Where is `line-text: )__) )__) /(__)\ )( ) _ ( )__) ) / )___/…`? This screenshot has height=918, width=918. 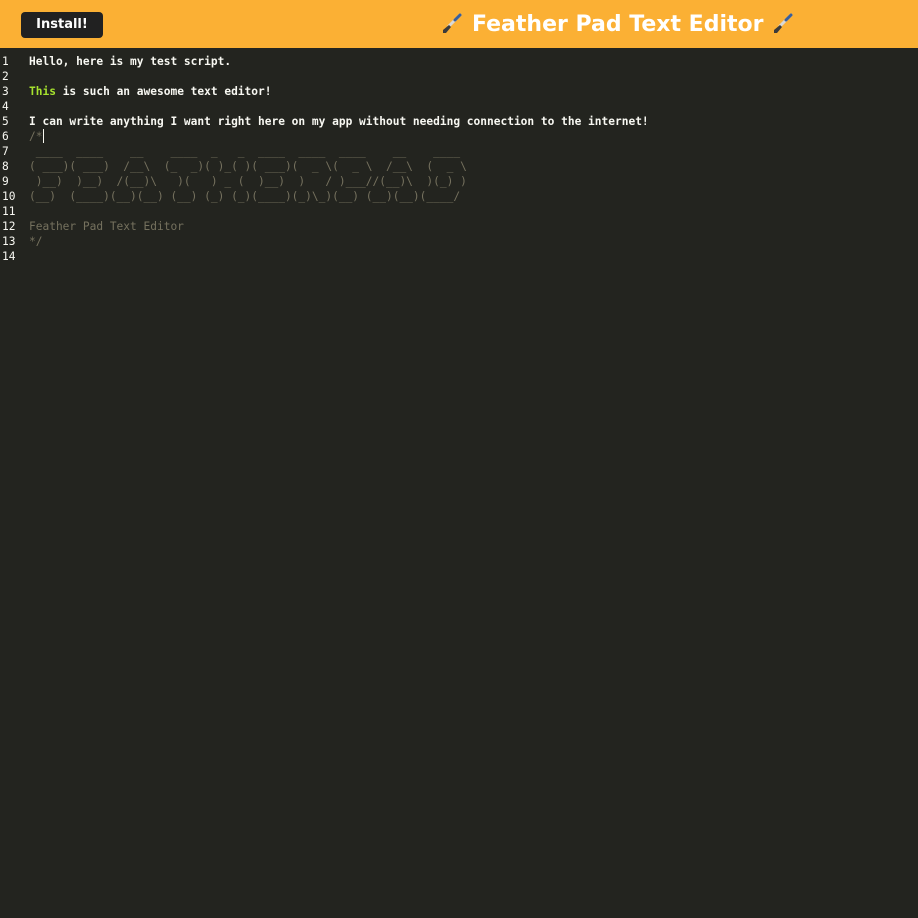
line-text: )__) )__) /(__)\ )( ) _ ( )__) ) / )___/… is located at coordinates (248, 181).